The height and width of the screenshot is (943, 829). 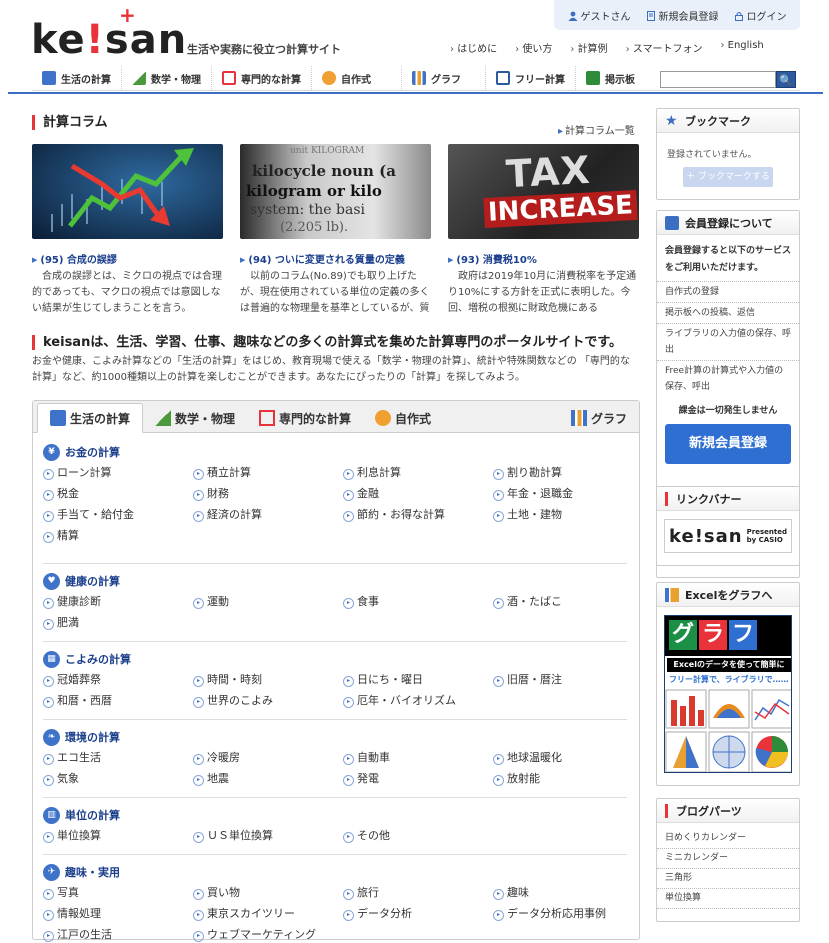 I want to click on search-input, so click(x=718, y=79).